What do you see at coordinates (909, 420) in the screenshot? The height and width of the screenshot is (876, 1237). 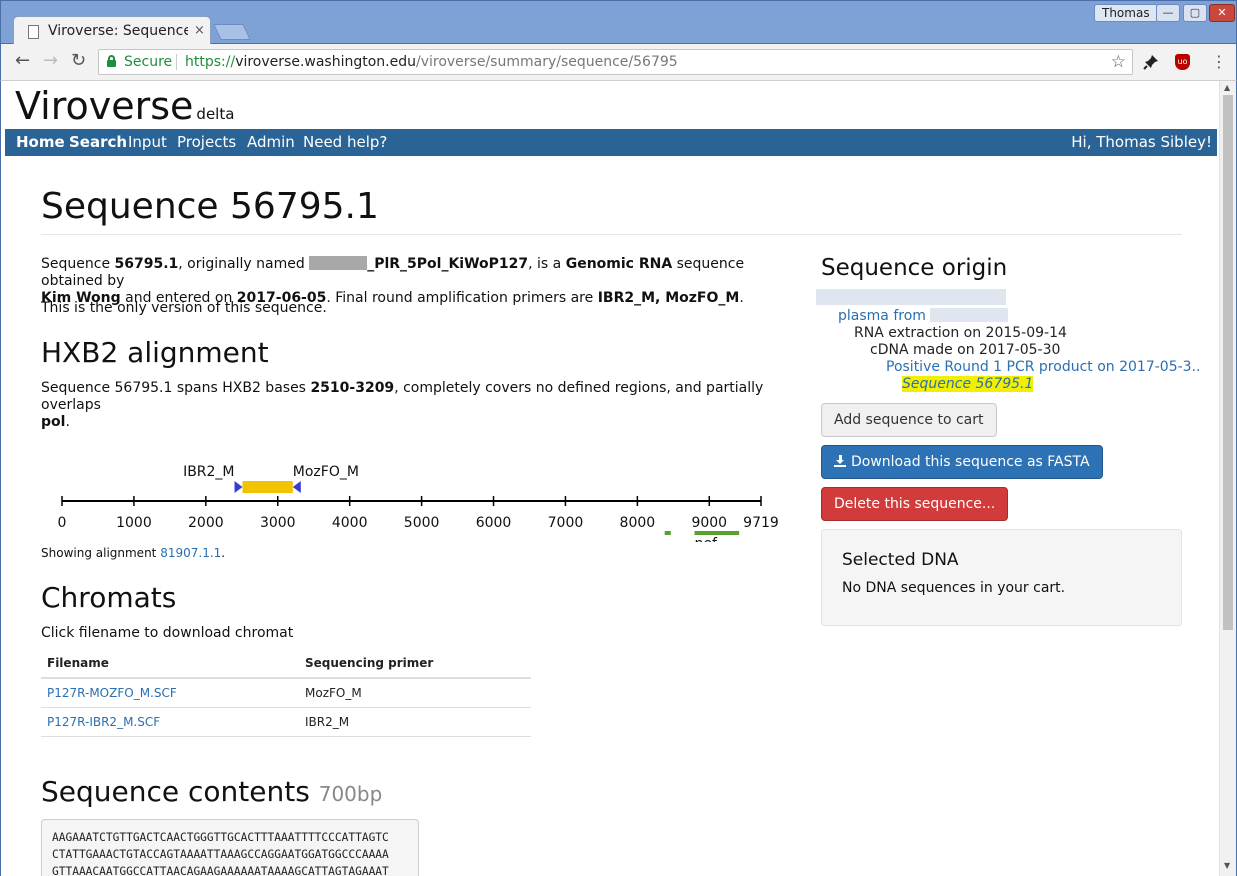 I see `add-to-cart-button: Add sequence to cart` at bounding box center [909, 420].